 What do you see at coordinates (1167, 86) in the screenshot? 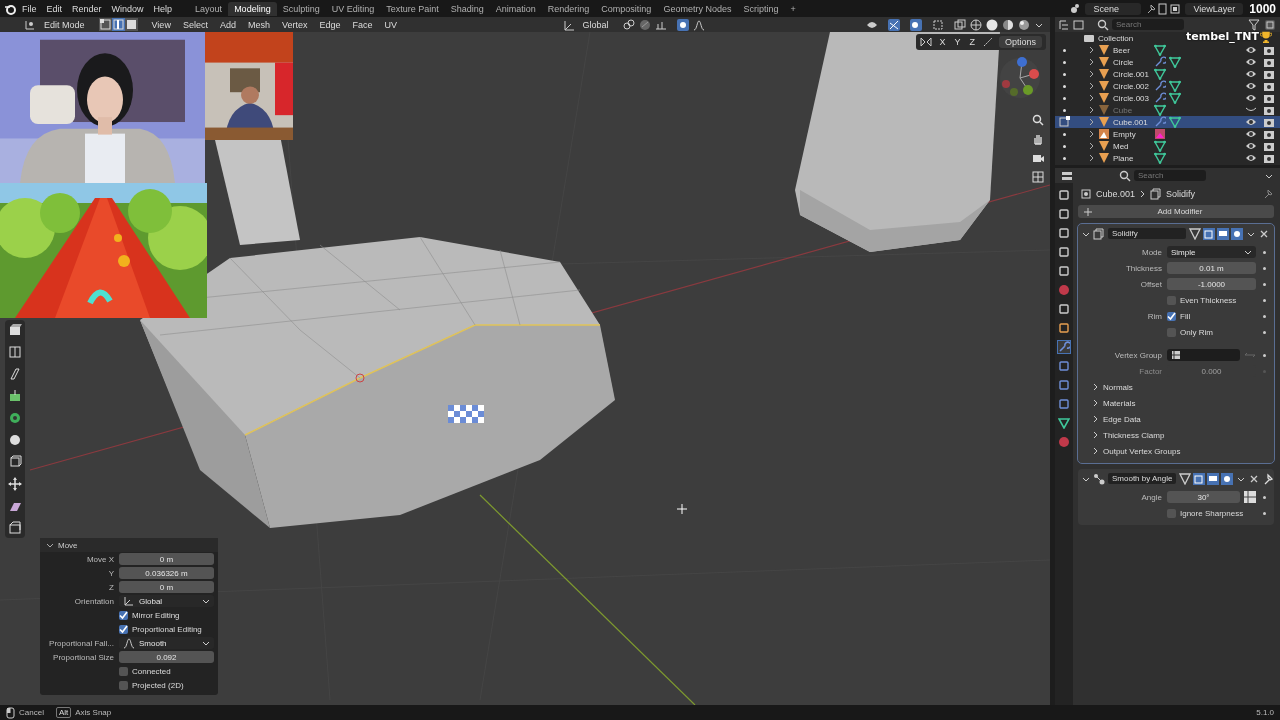
I see `outliner-row: Circle.002` at bounding box center [1167, 86].